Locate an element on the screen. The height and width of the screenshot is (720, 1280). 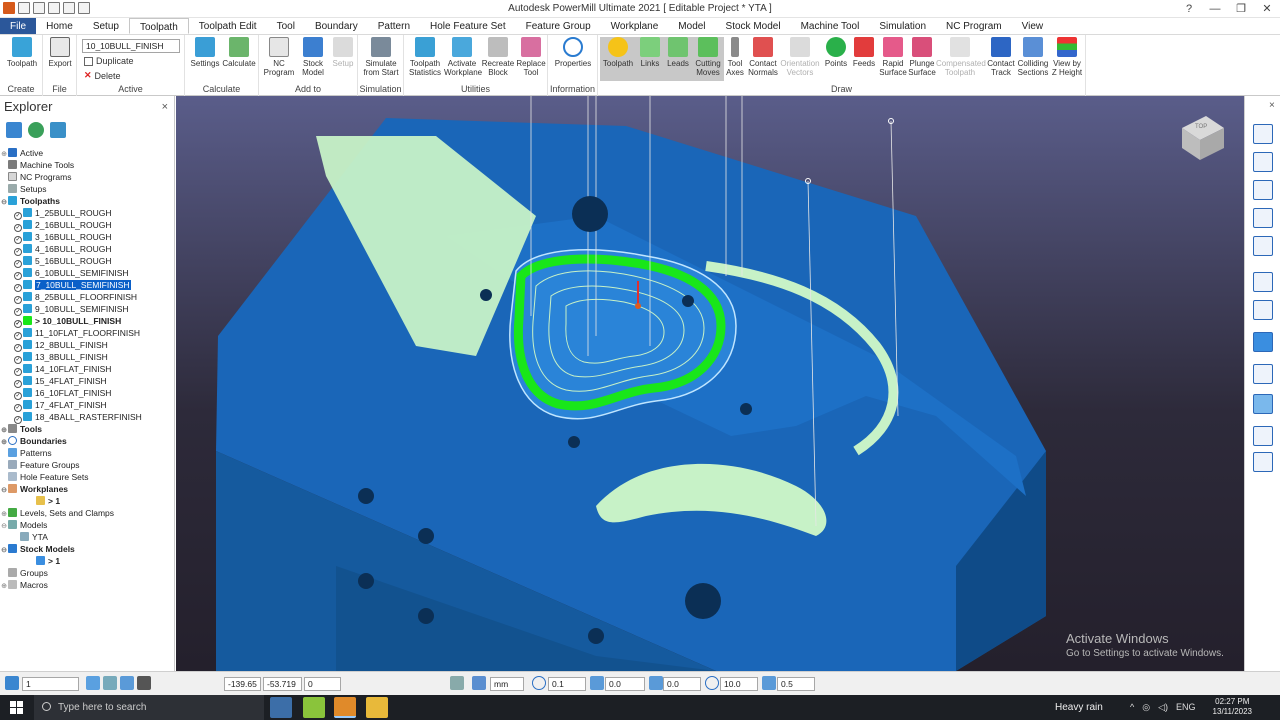
delete-button: ✕ Delete is located at coordinates (102, 75).